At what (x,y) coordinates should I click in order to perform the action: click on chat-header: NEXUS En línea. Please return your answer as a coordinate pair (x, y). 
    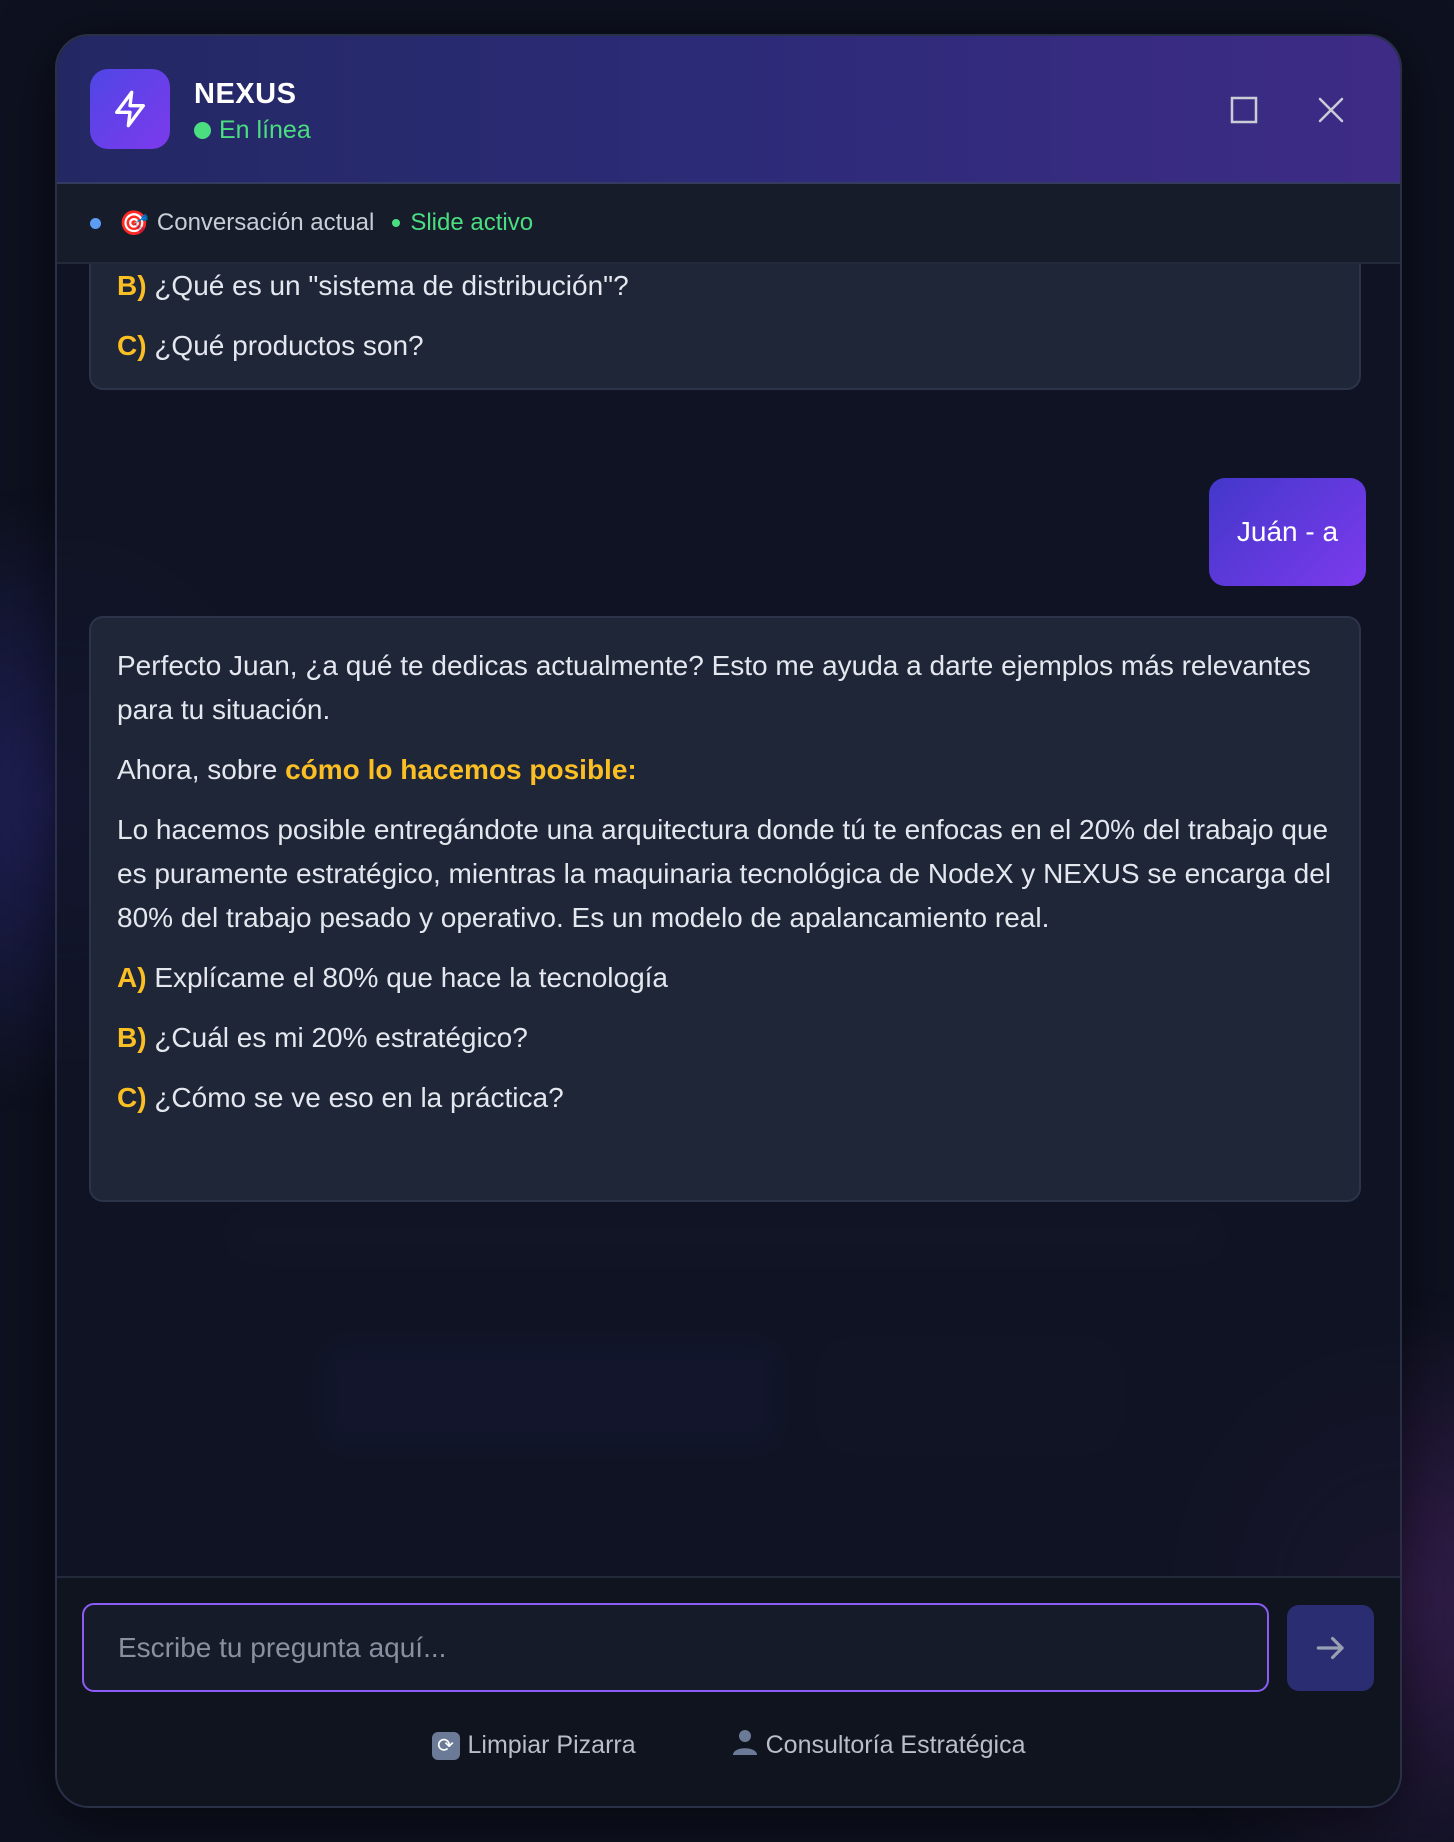
    Looking at the image, I should click on (728, 110).